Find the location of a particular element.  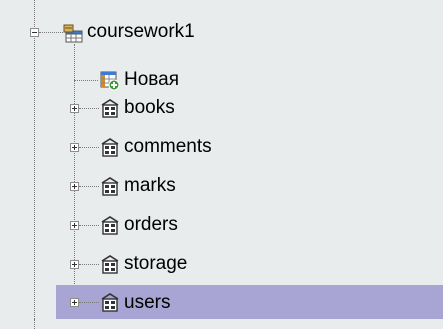

tree-node-comments: comments is located at coordinates (168, 147).